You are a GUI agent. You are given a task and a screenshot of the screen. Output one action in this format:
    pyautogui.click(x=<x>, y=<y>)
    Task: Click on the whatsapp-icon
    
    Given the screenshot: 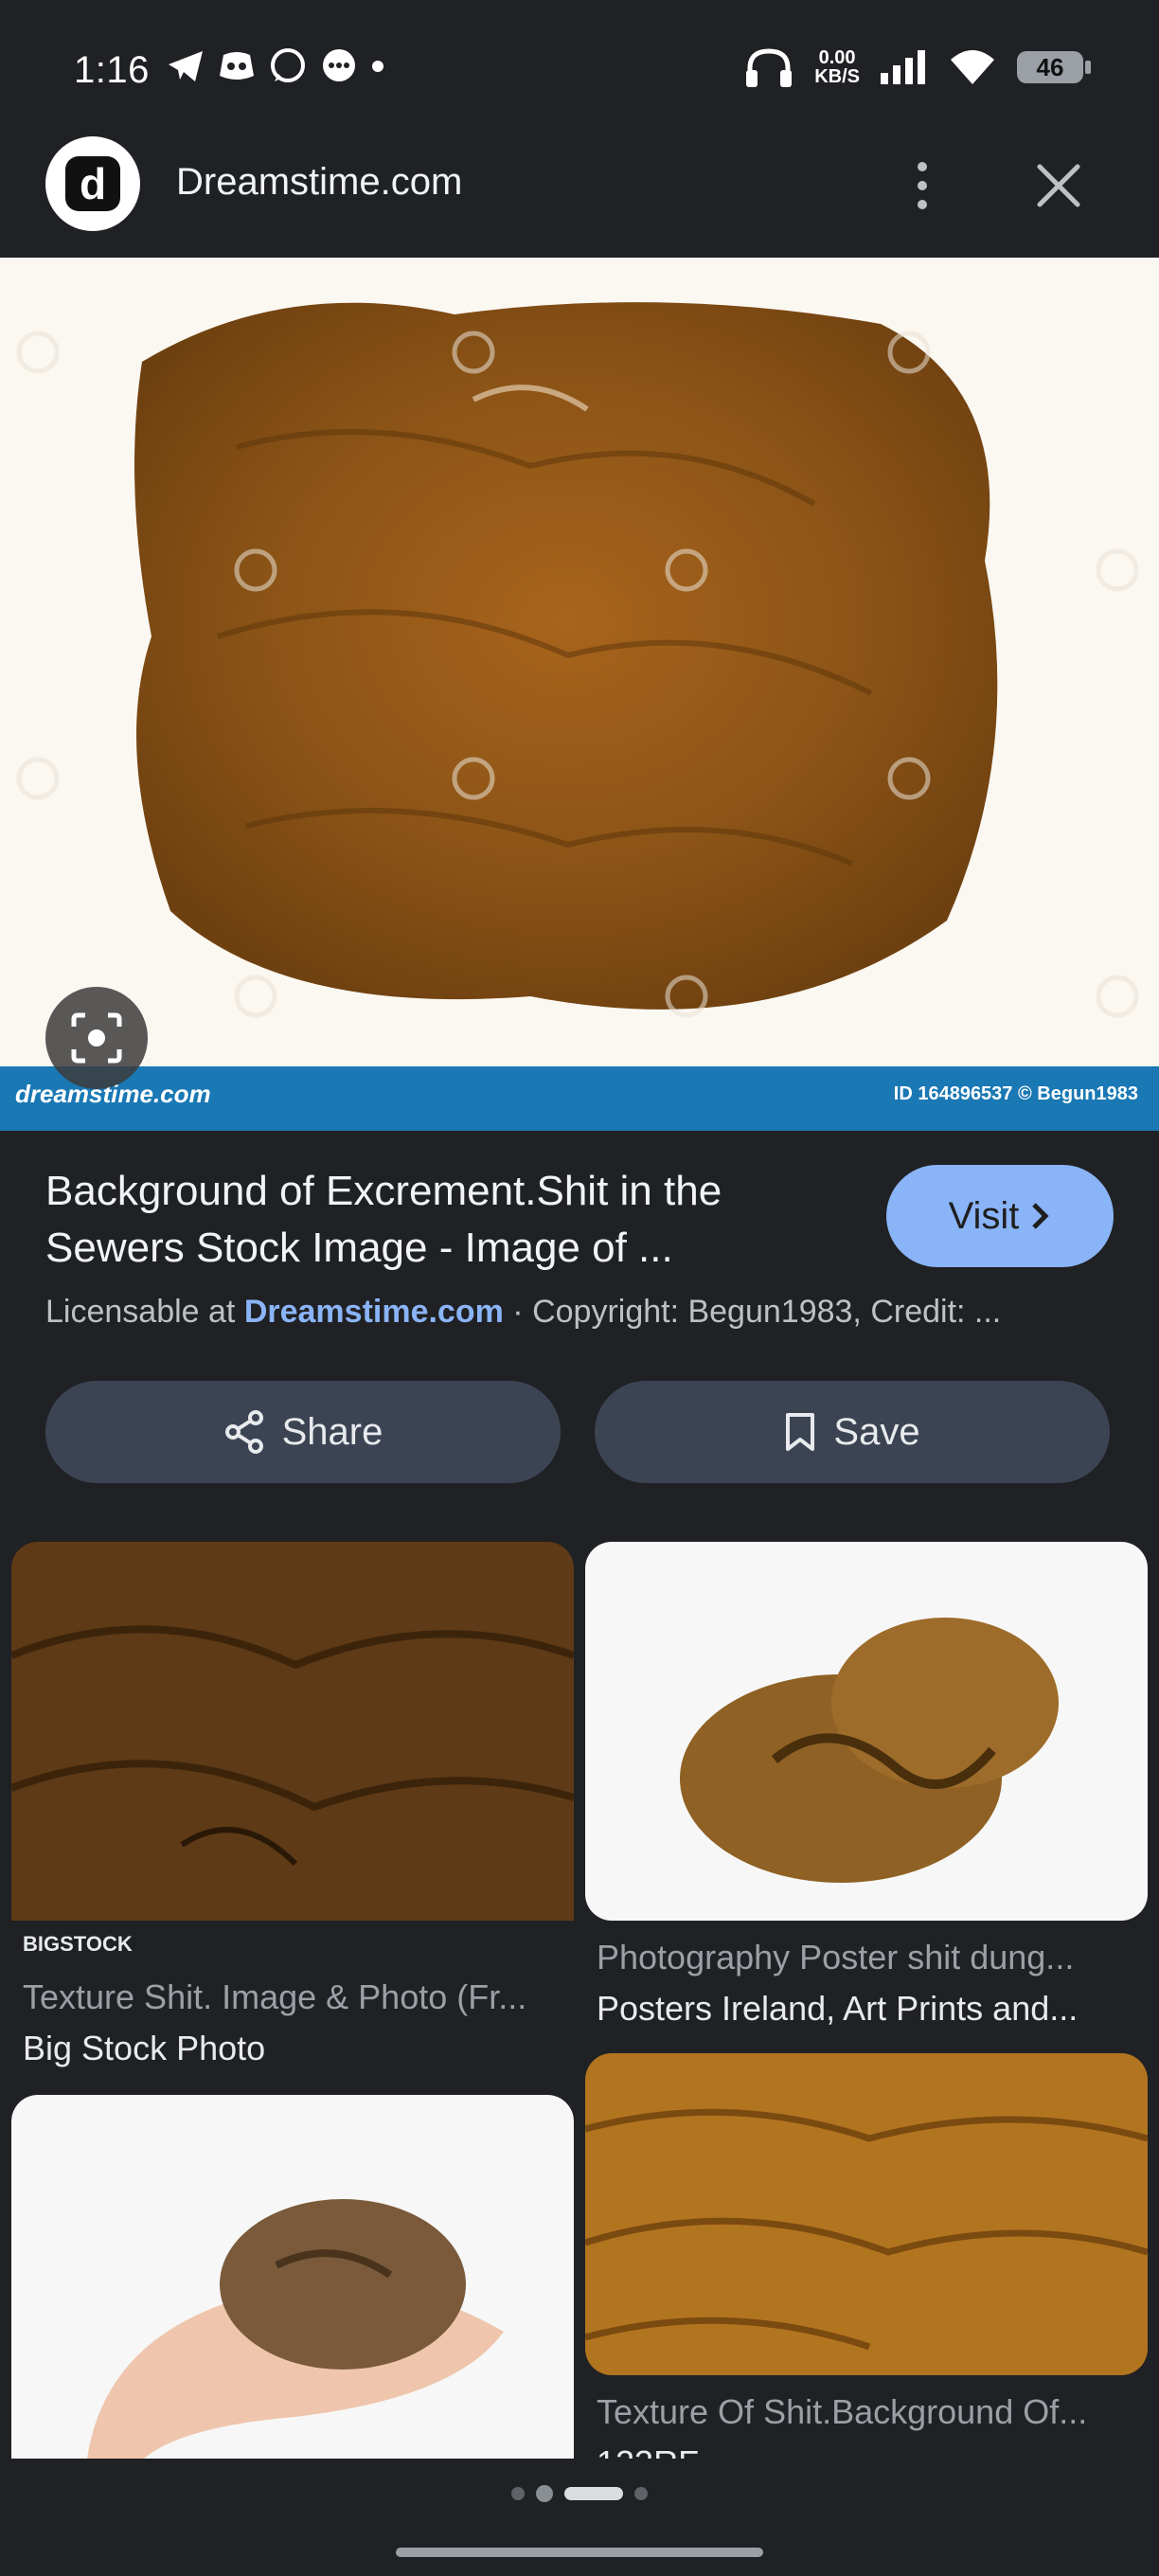 What is the action you would take?
    pyautogui.click(x=288, y=65)
    